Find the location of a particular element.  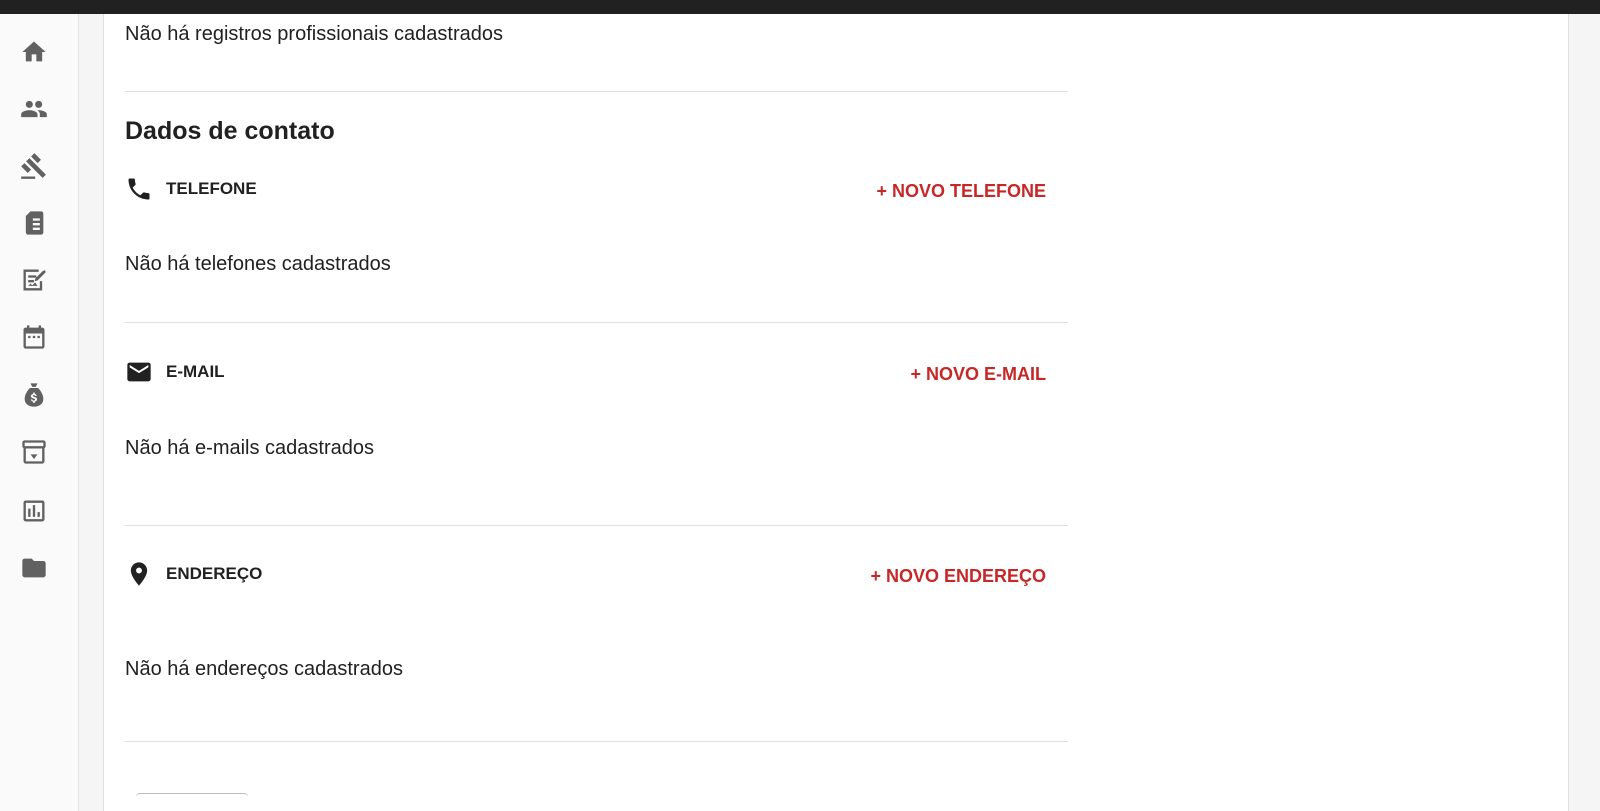

phone-label: TELEFONE is located at coordinates (211, 188).